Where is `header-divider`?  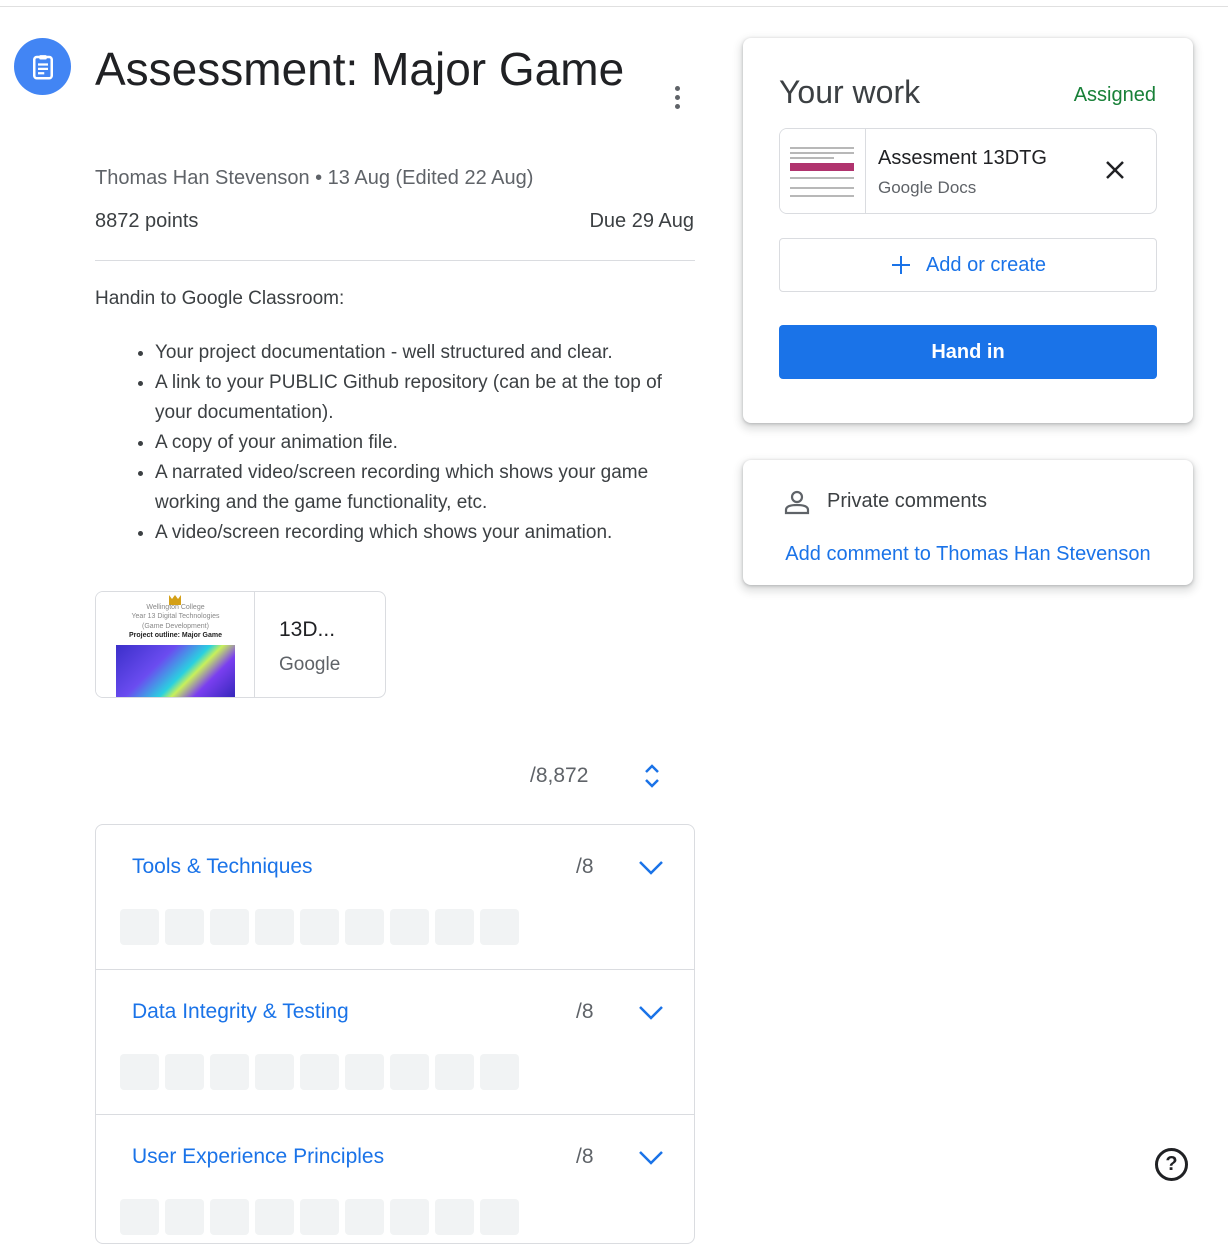 header-divider is located at coordinates (395, 260).